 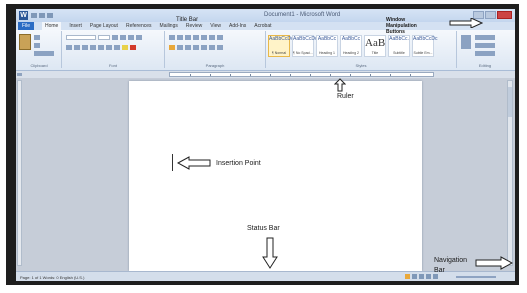 I want to click on clipboard-group: Clipboard, so click(x=39, y=49).